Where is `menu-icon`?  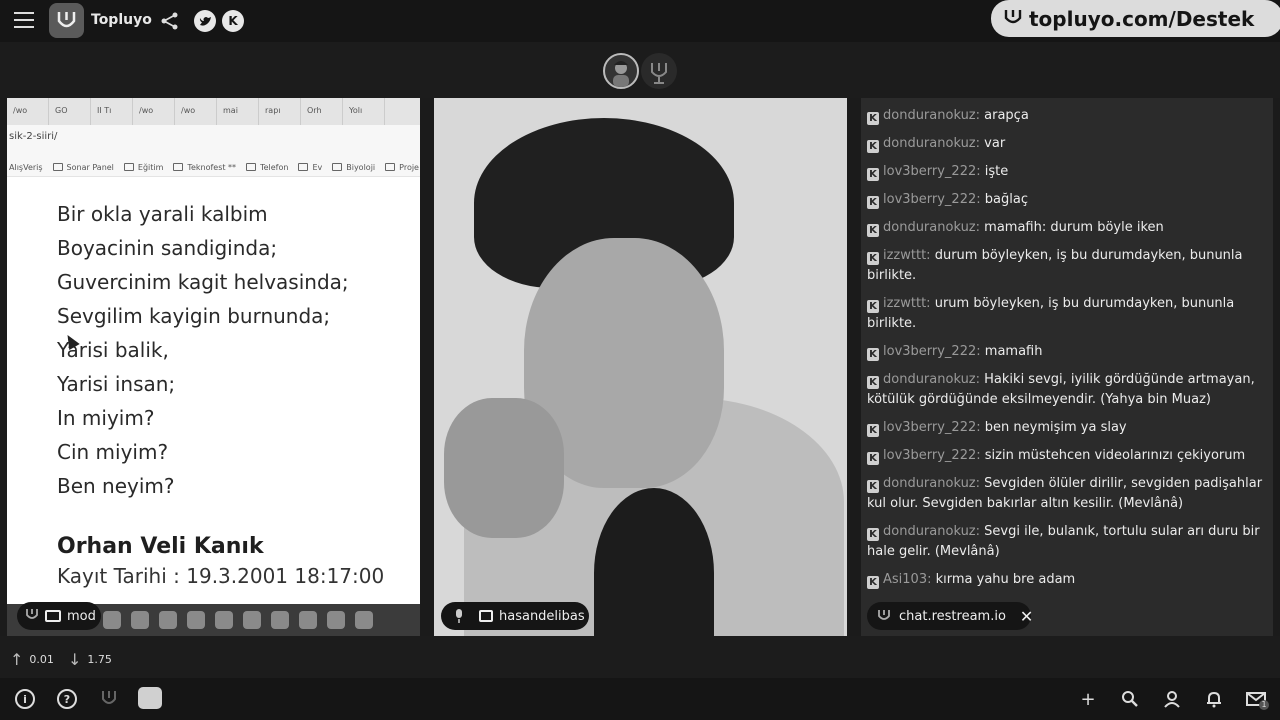 menu-icon is located at coordinates (24, 21).